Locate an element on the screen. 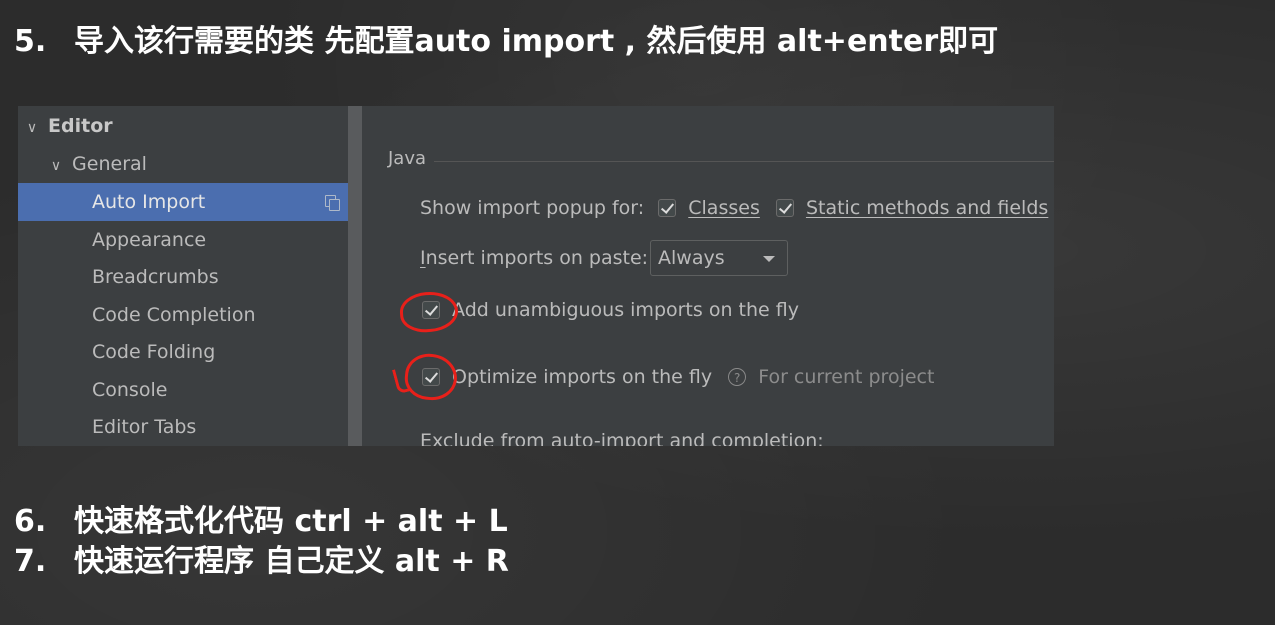 This screenshot has width=1275, height=625. sidebar-item-appearance: Appearance is located at coordinates (190, 240).